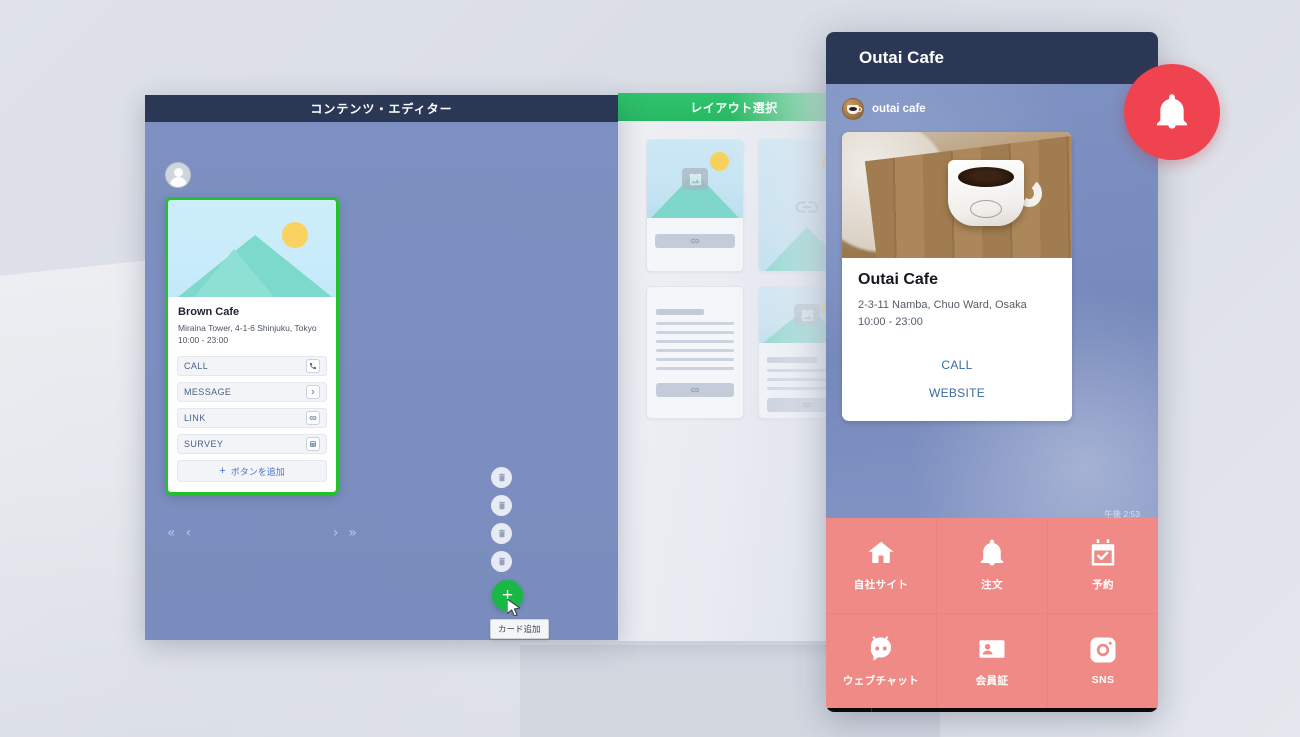  What do you see at coordinates (179, 533) in the screenshot?
I see `pagination-prev-group: « ‹` at bounding box center [179, 533].